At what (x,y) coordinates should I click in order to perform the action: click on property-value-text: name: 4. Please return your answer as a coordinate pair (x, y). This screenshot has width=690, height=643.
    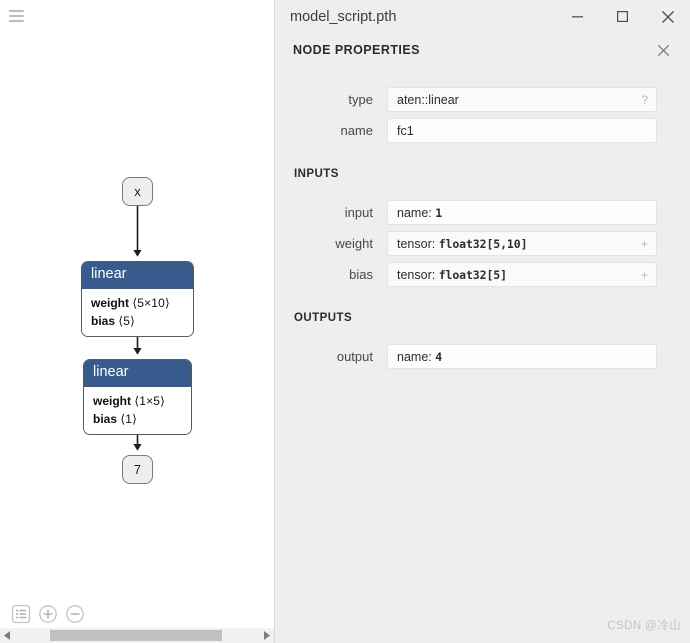
    Looking at the image, I should click on (522, 357).